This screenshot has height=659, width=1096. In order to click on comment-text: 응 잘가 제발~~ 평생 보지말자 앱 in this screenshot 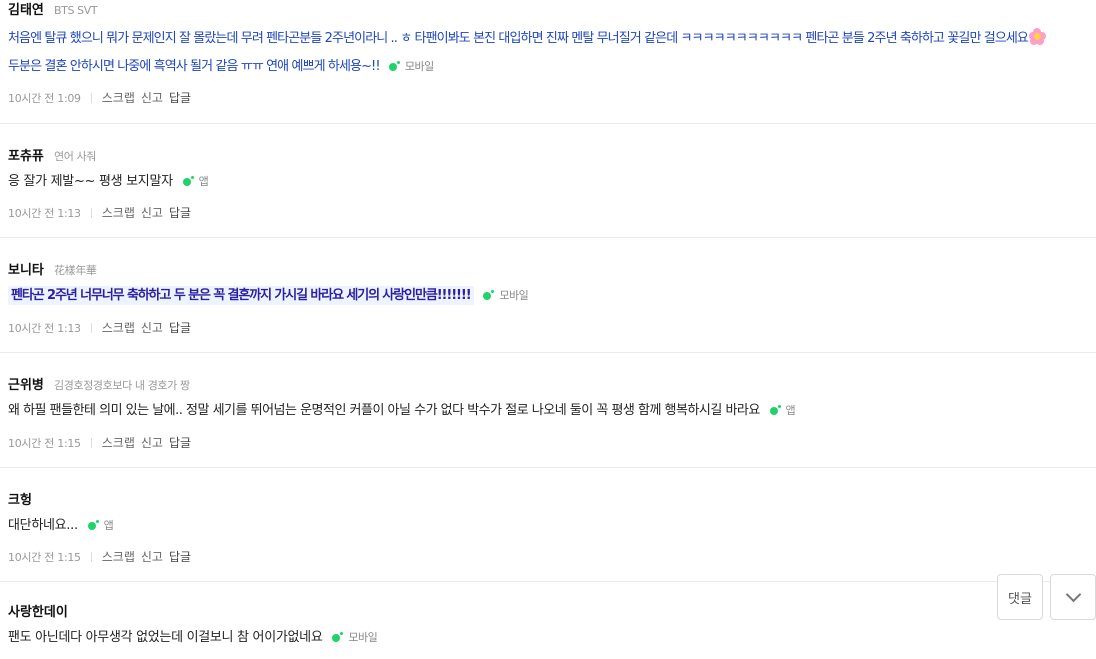, I will do `click(552, 182)`.